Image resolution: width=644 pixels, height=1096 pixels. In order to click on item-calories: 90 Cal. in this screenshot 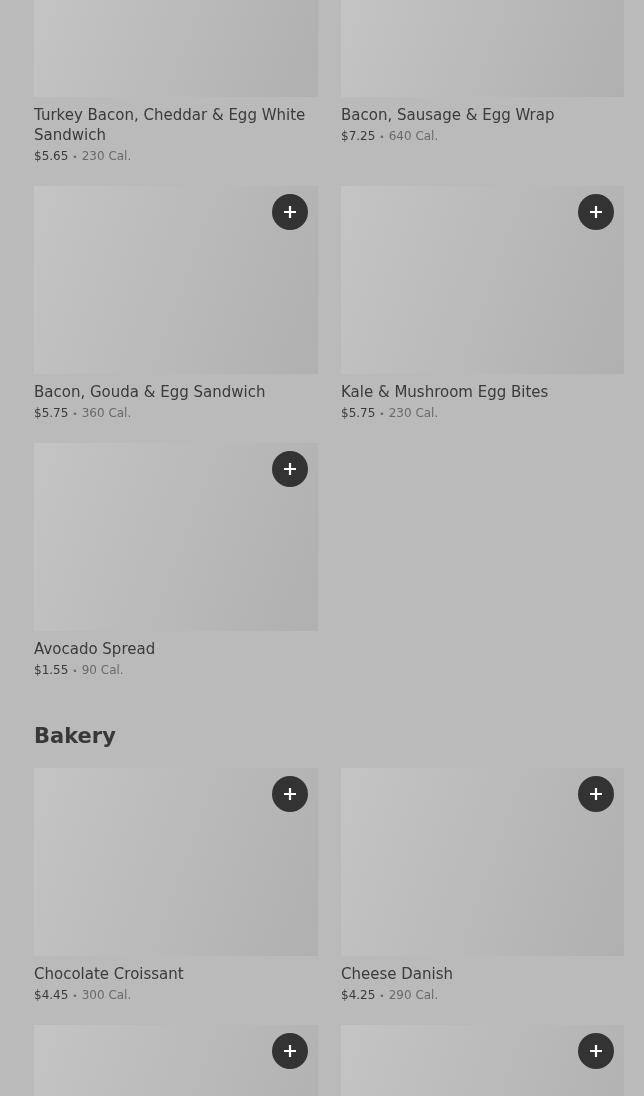, I will do `click(102, 670)`.